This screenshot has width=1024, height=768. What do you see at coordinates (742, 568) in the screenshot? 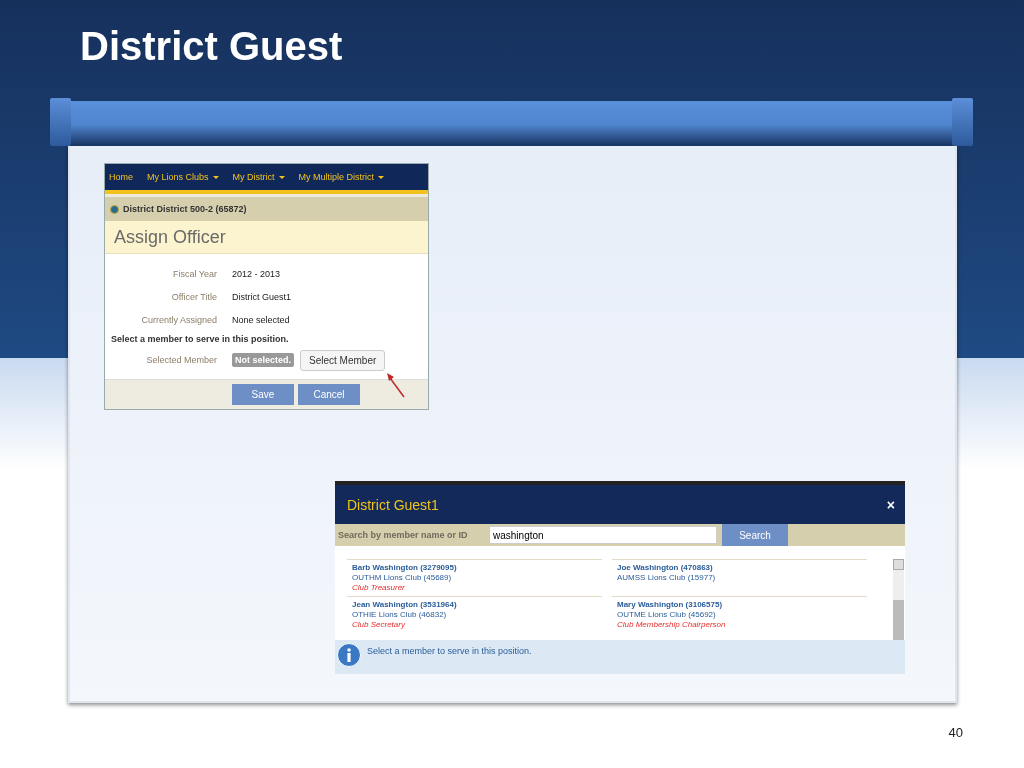
I see `member-name-link: Joe Washington (470863)` at bounding box center [742, 568].